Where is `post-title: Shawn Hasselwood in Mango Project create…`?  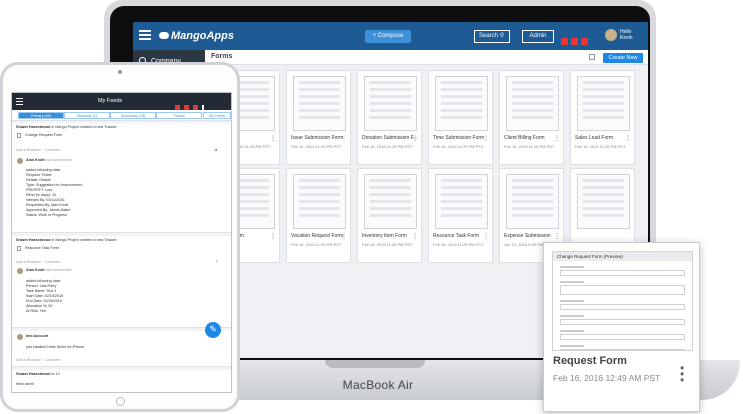 post-title: Shawn Hasselwood in Mango Project create… is located at coordinates (66, 240).